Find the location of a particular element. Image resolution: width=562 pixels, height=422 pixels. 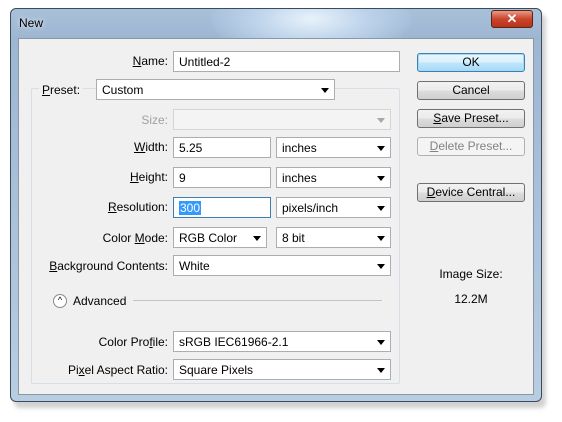

pixel-aspect-ratio-label: Pixel Aspect Ratio: is located at coordinates (117, 370).